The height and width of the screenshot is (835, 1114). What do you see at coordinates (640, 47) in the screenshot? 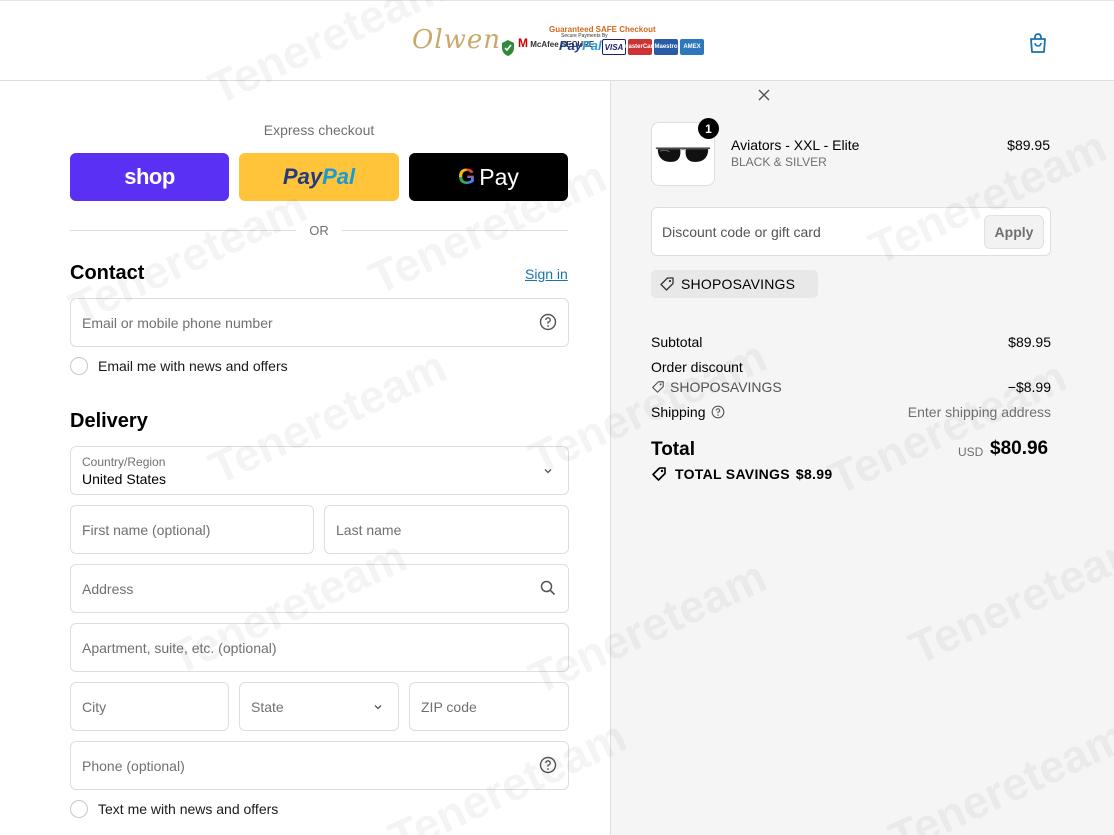
I see `mastercard-logo: MasterCard` at bounding box center [640, 47].